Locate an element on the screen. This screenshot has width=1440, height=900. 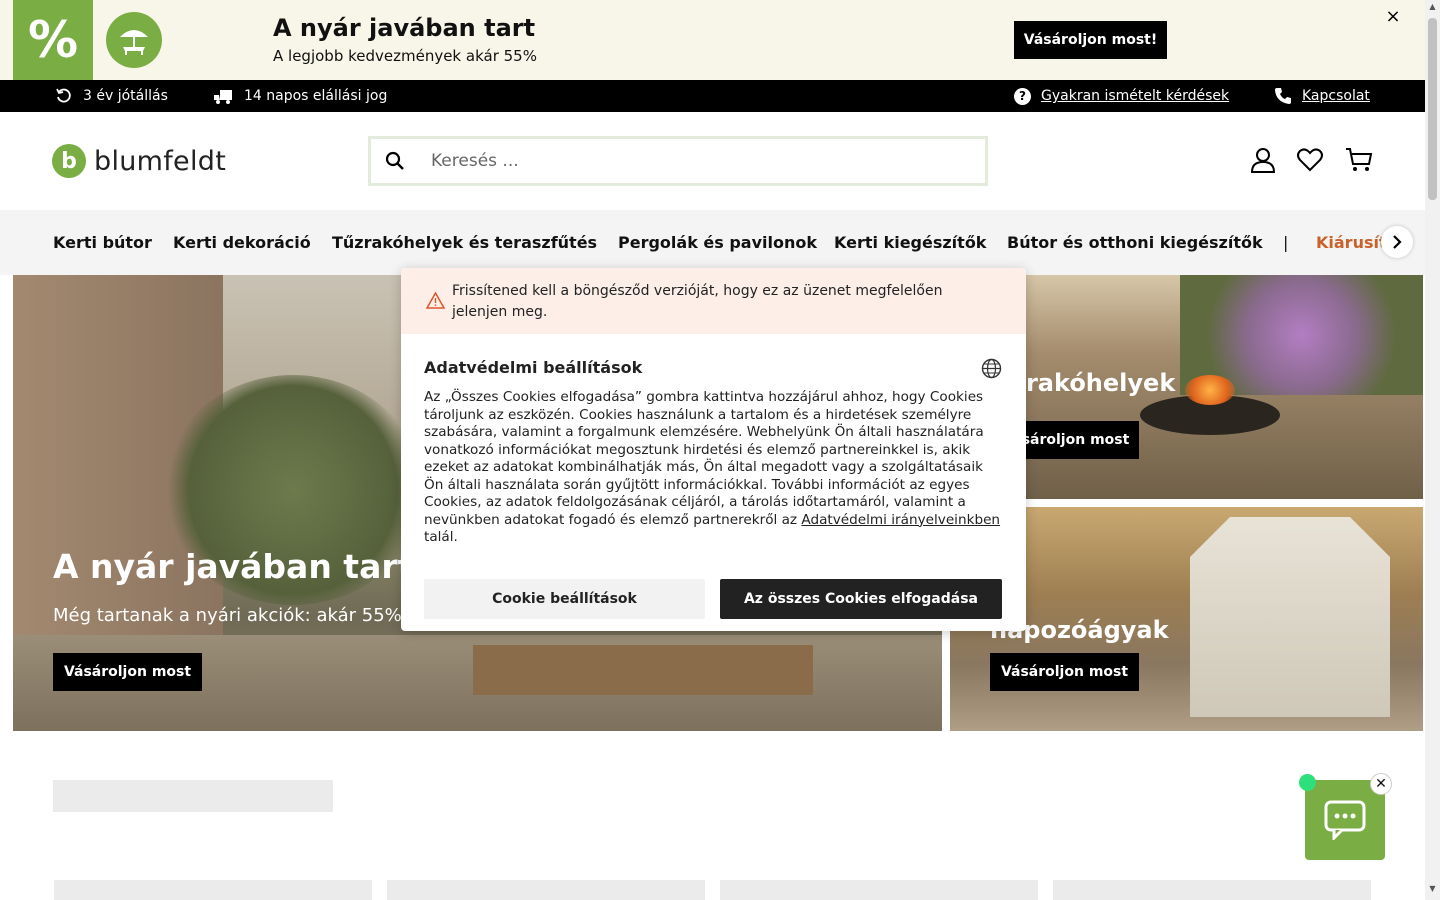
fireplaces-title: zrakóhelyek is located at coordinates (1094, 383).